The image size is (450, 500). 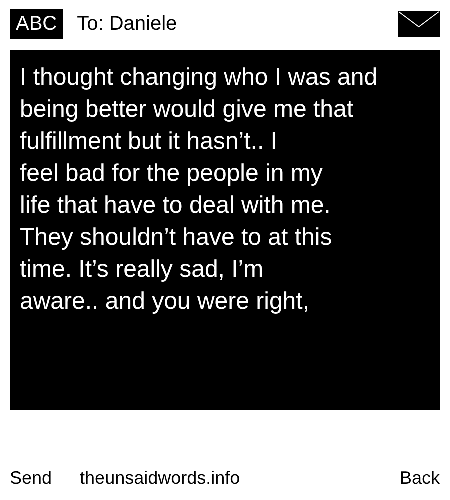 I want to click on input-mode-badge: ABC, so click(x=37, y=24).